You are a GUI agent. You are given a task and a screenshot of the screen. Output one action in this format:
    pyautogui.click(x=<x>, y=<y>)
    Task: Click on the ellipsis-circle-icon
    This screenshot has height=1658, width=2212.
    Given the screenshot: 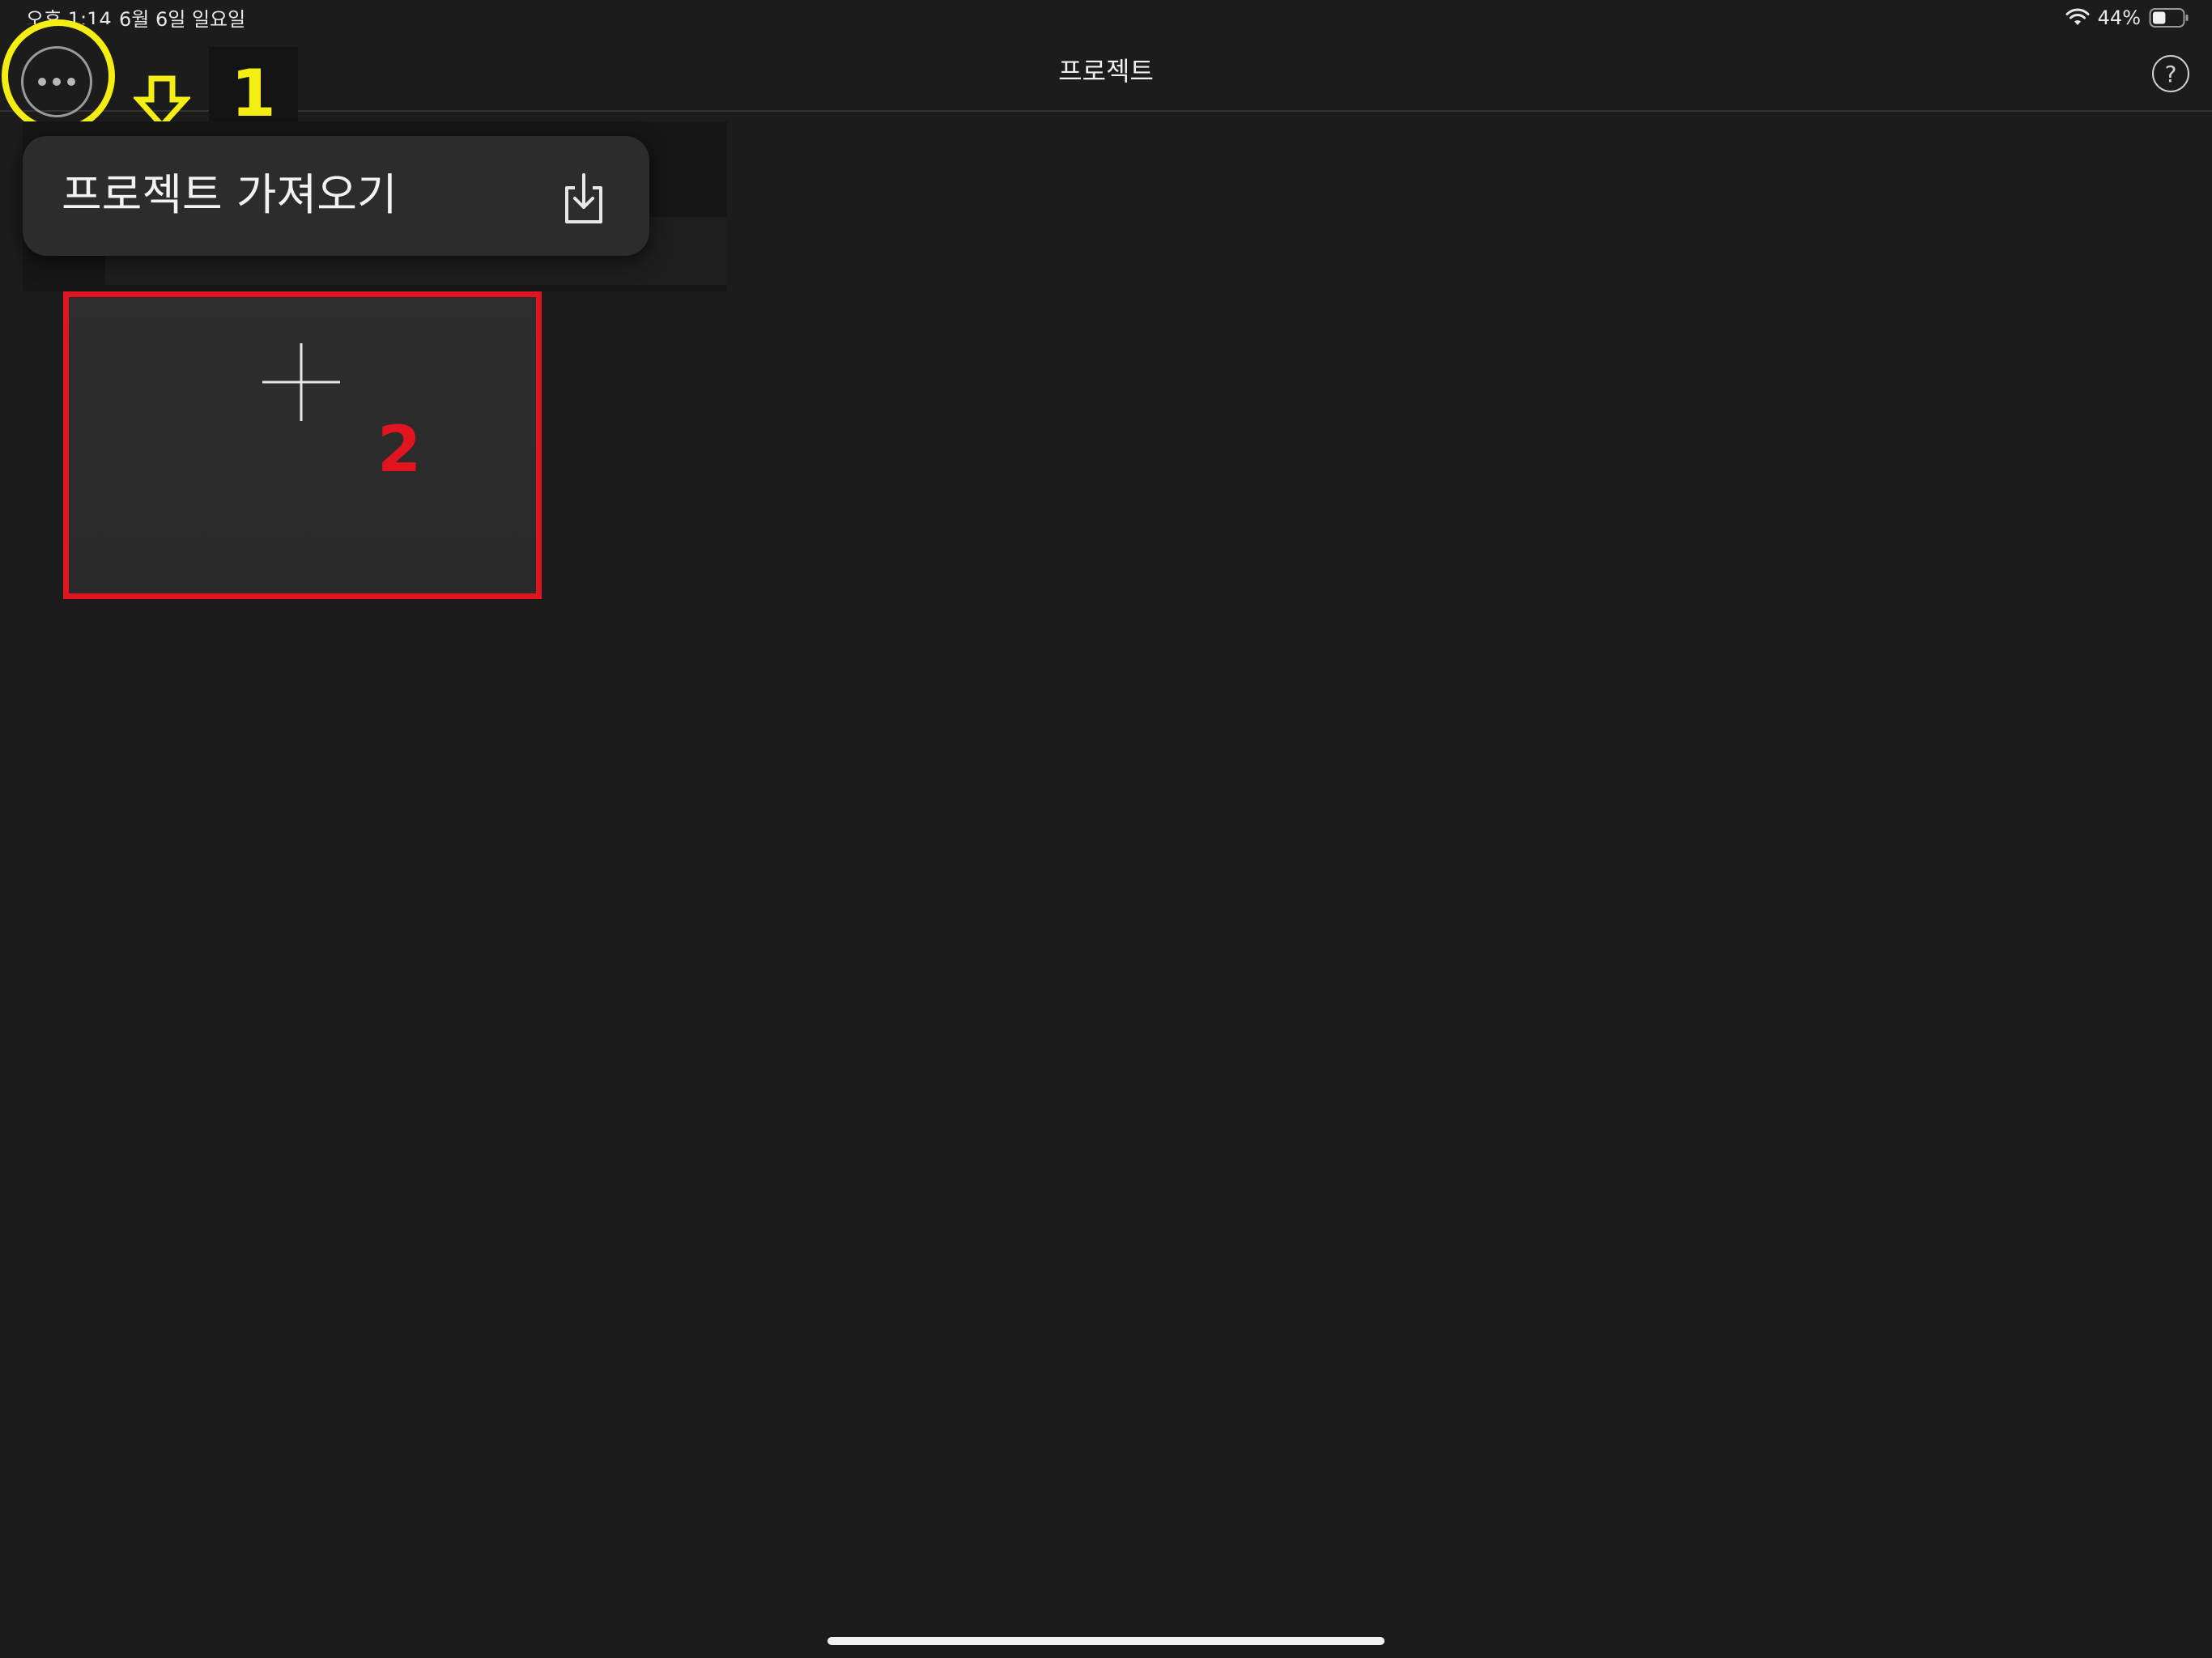 What is the action you would take?
    pyautogui.click(x=42, y=82)
    